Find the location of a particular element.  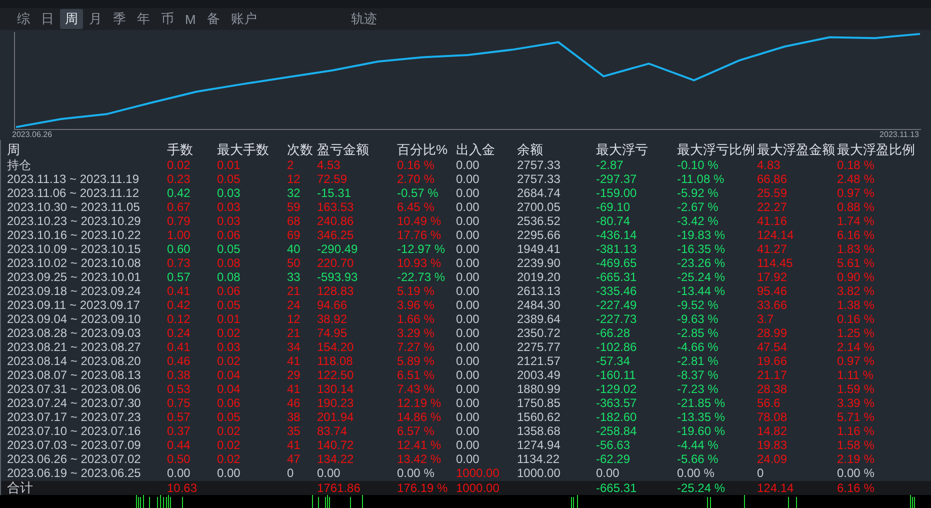

table-cell-text: -23.26 % is located at coordinates (701, 263).